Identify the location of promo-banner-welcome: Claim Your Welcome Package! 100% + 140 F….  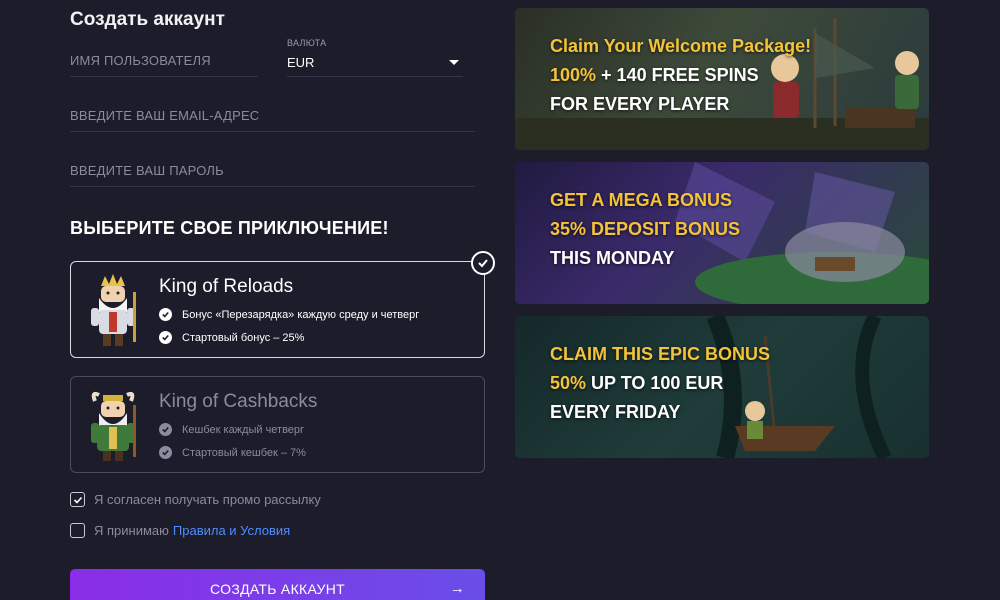
(722, 79).